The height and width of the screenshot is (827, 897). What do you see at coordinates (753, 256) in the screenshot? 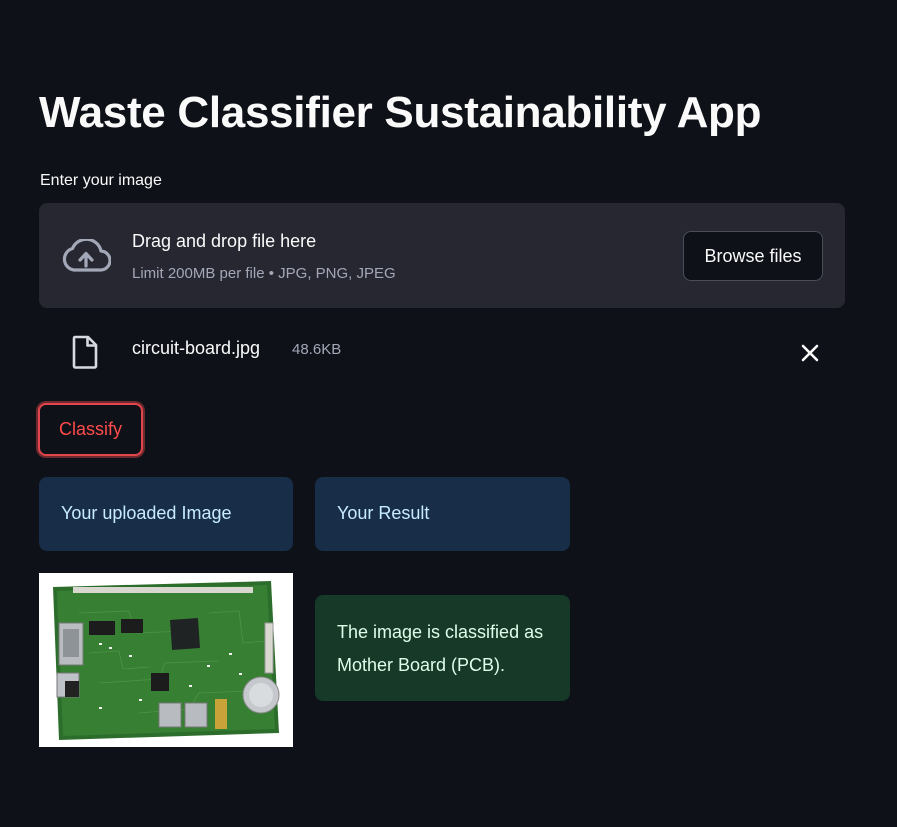
I see `browse-files-button: Browse files` at bounding box center [753, 256].